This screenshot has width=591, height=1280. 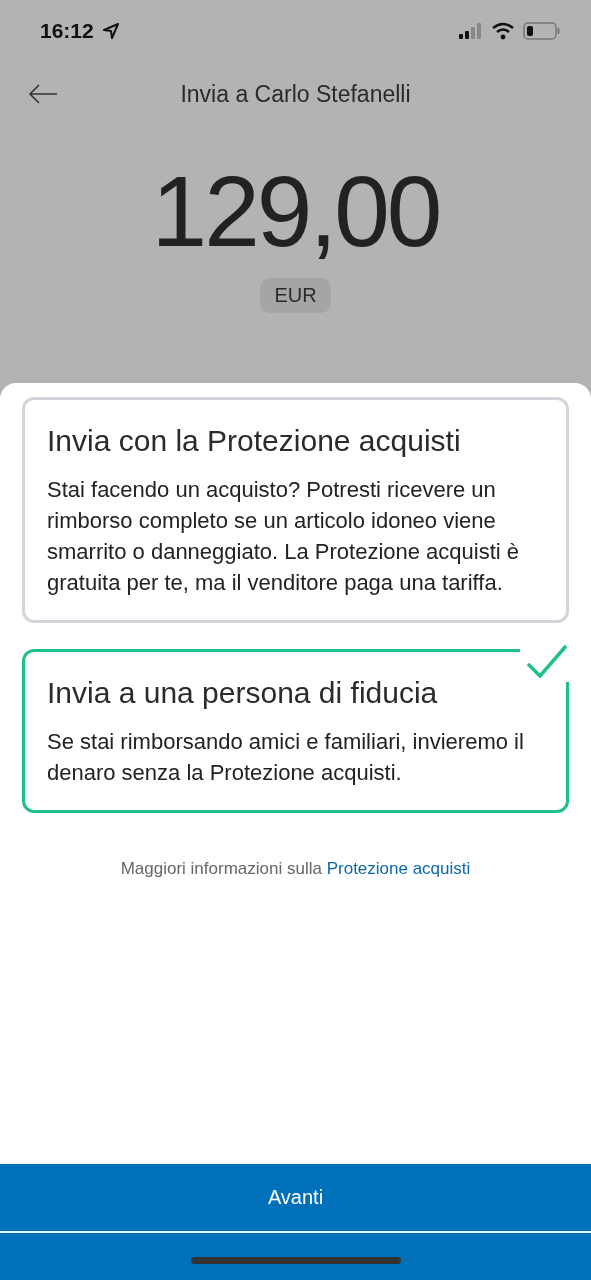 I want to click on protection-link: Protezione acquisti, so click(x=398, y=868).